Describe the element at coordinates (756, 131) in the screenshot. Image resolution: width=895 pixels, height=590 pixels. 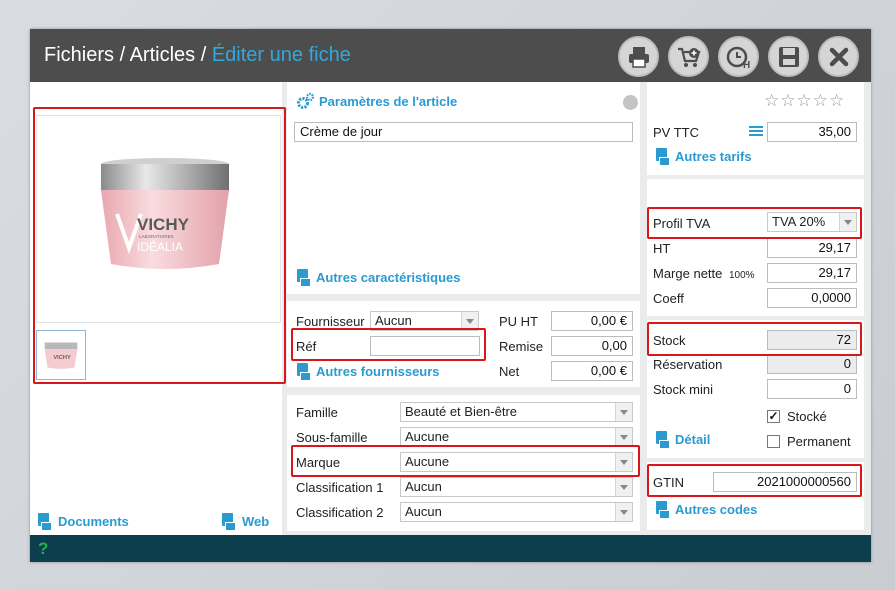
I see `menu-lines-icon` at that location.